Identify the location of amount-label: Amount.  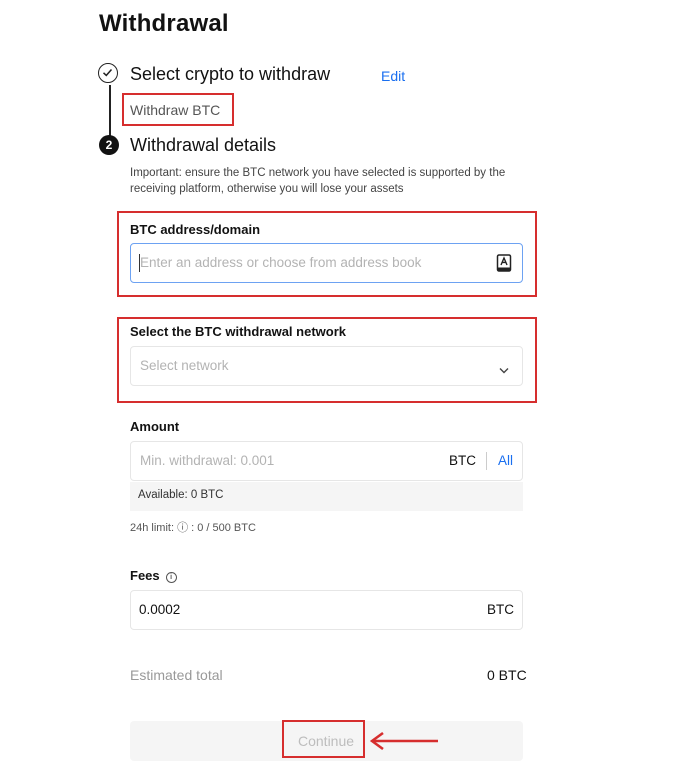
(155, 426).